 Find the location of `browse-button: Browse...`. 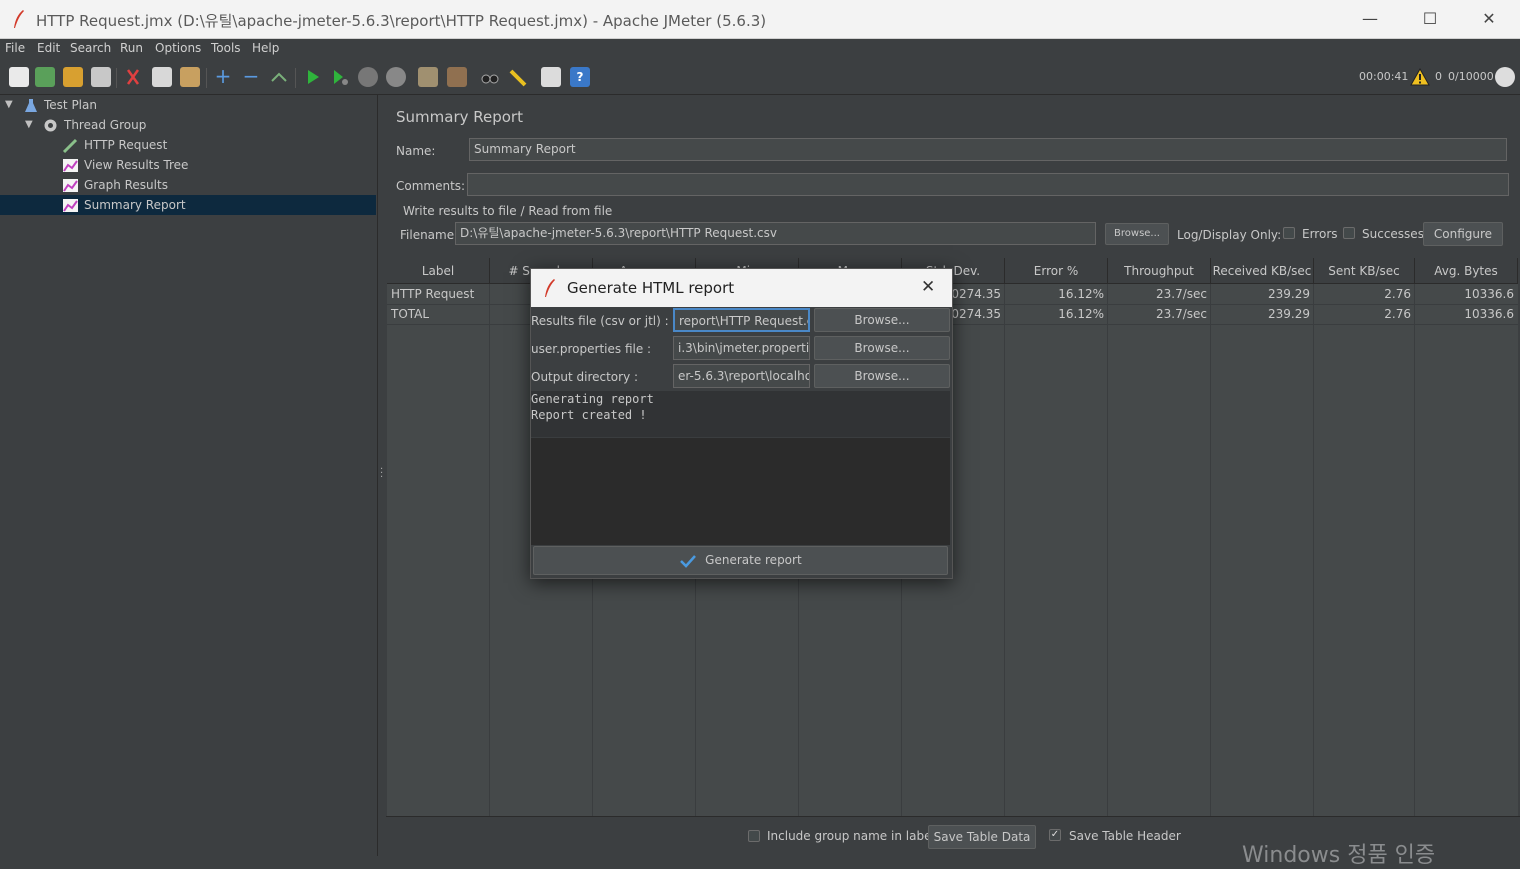

browse-button: Browse... is located at coordinates (1137, 234).